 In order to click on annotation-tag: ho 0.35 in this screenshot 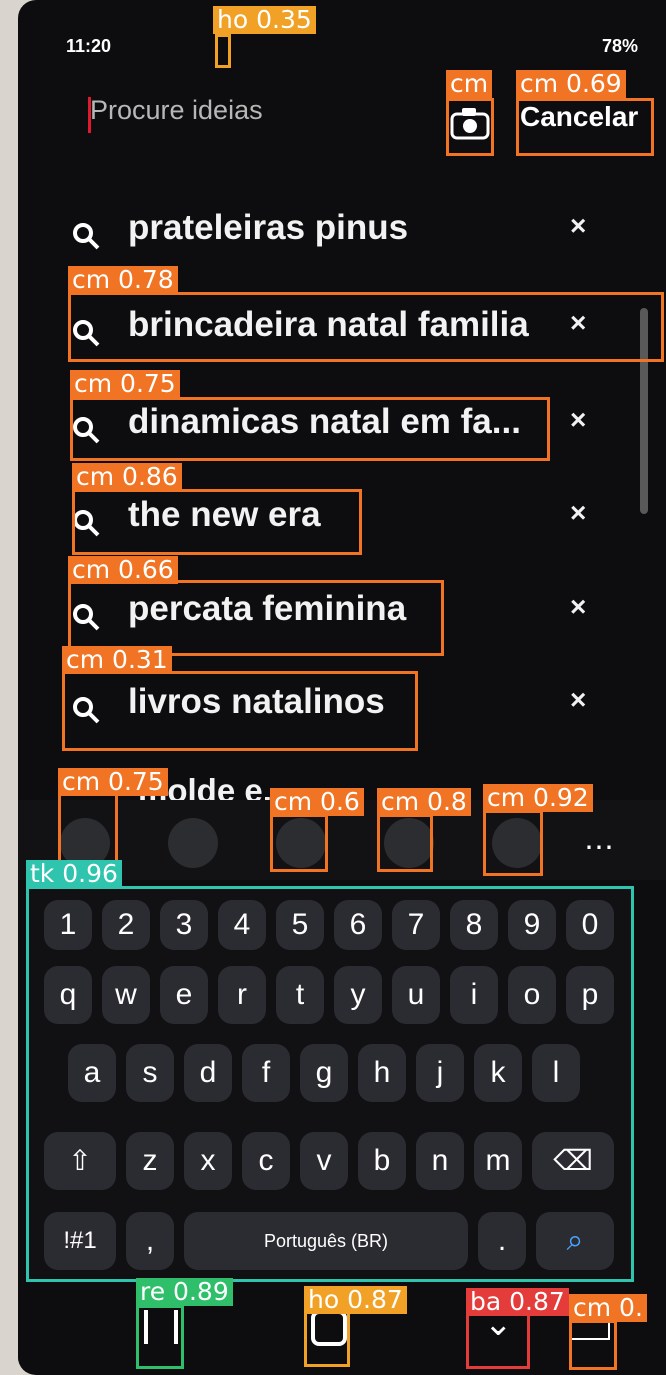, I will do `click(264, 20)`.